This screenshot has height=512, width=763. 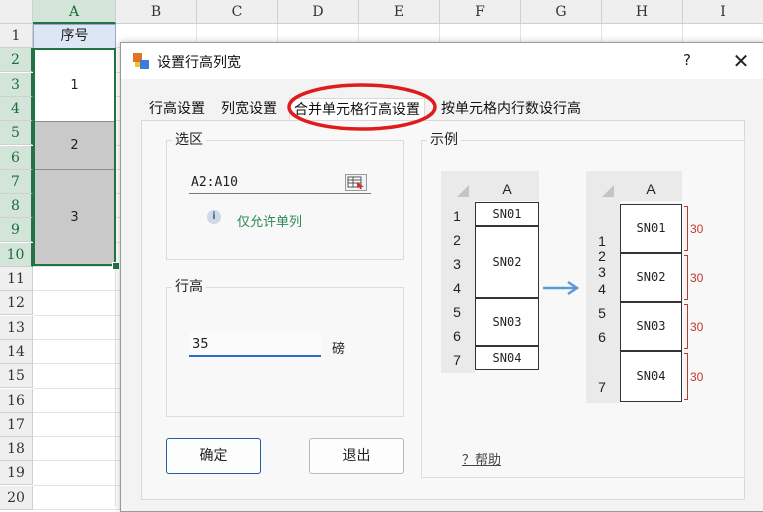 I want to click on column-header-d: D, so click(x=318, y=12).